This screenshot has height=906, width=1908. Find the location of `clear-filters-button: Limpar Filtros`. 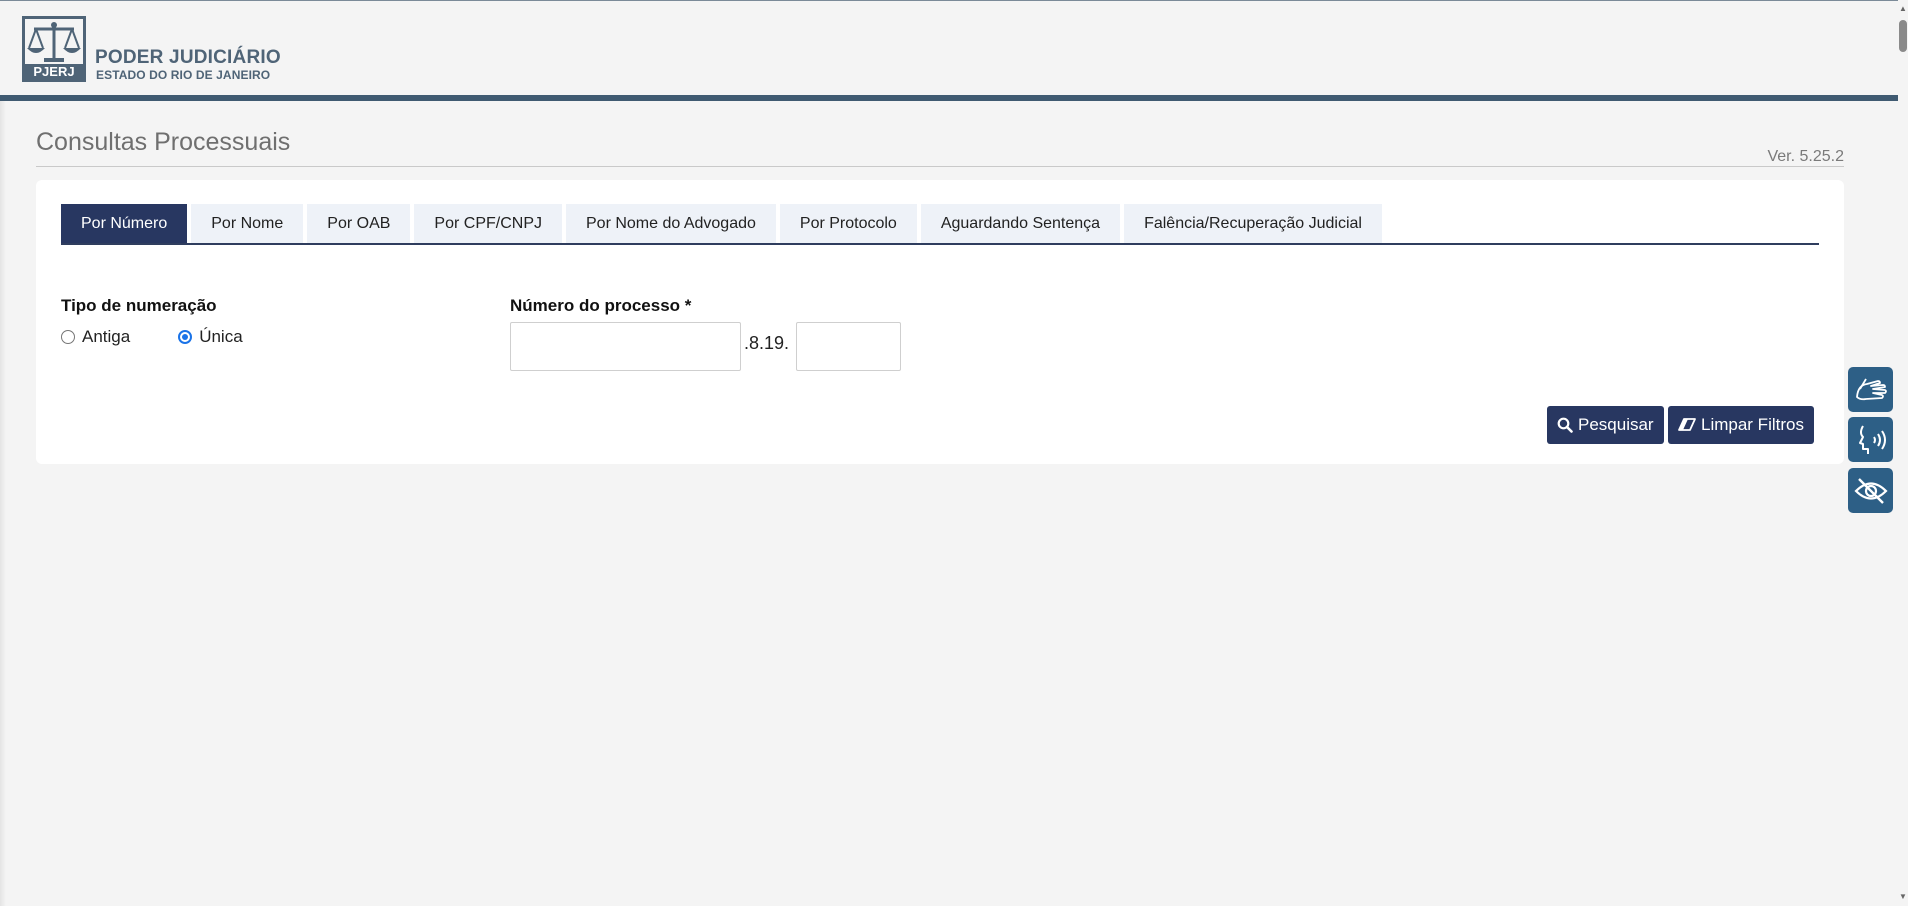

clear-filters-button: Limpar Filtros is located at coordinates (1741, 425).